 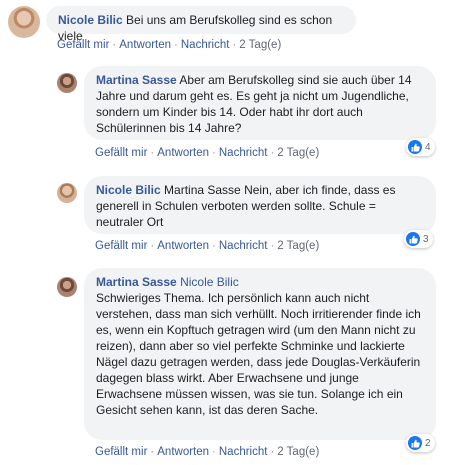 What do you see at coordinates (209, 282) in the screenshot?
I see `comment-mention: Nicole Bilic` at bounding box center [209, 282].